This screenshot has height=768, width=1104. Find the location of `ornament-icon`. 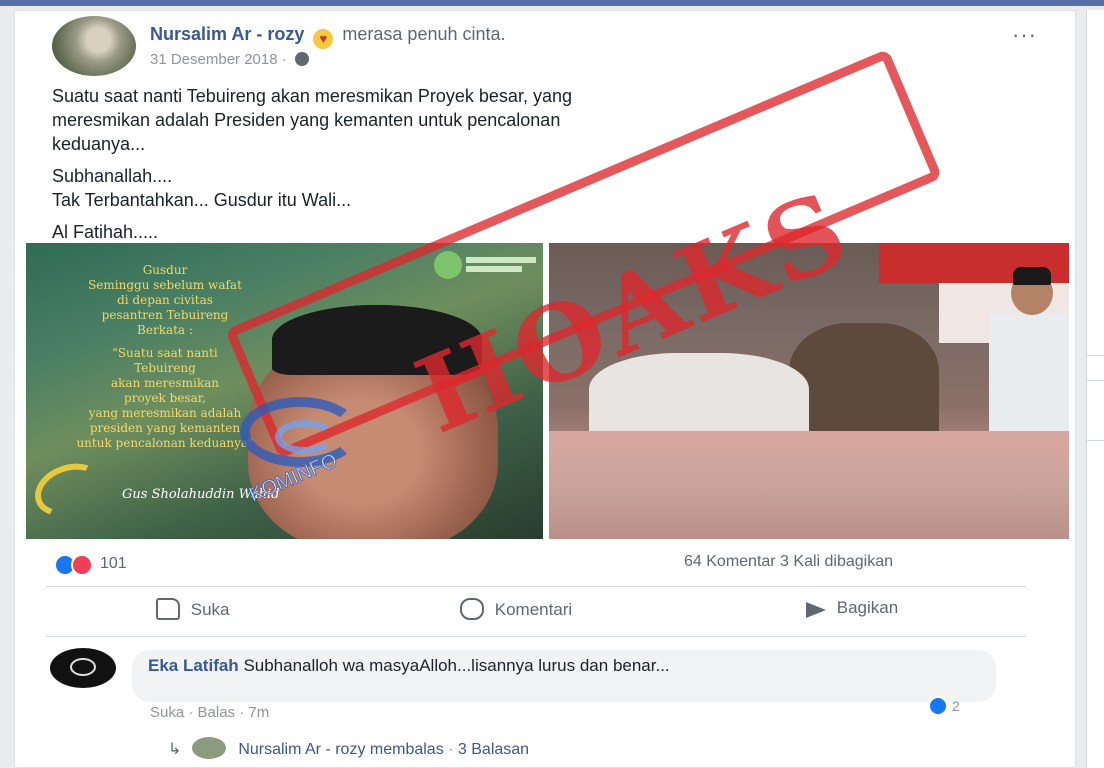

ornament-icon is located at coordinates (69, 490).